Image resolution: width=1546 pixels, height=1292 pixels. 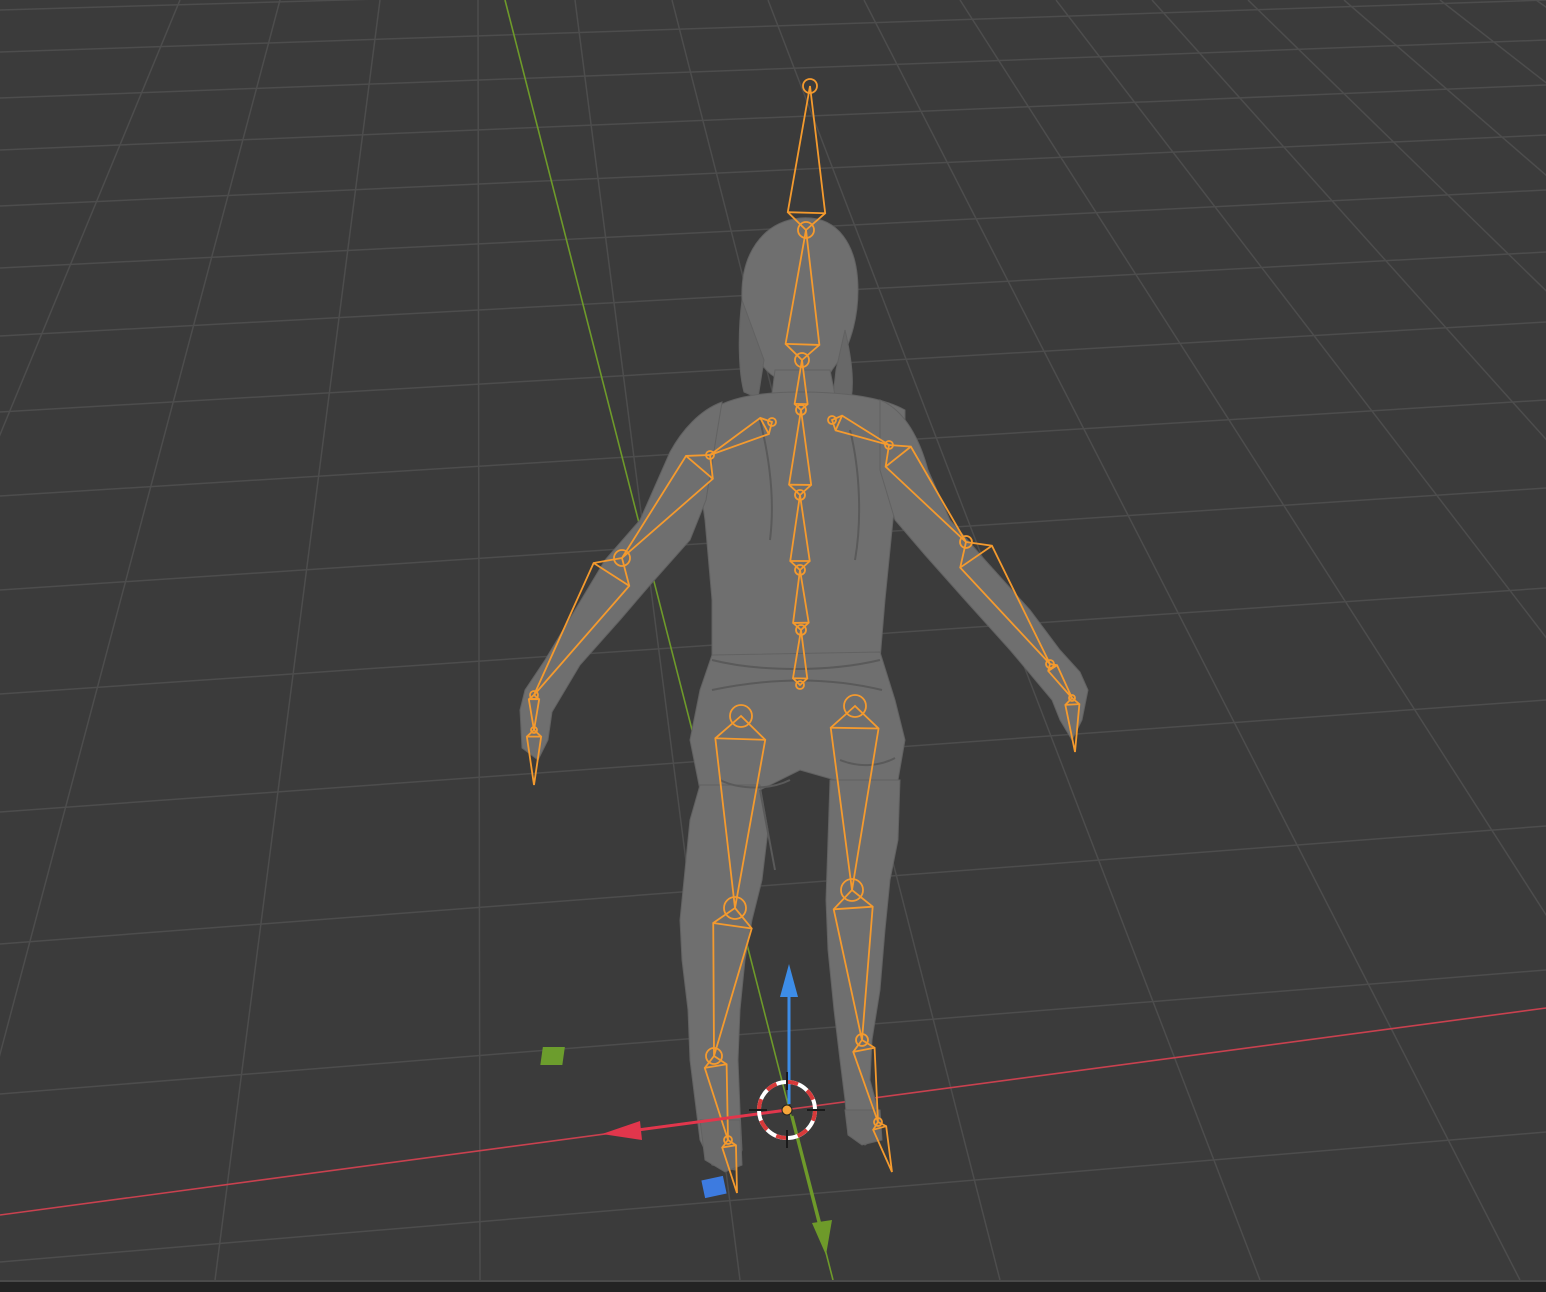 I want to click on 3d-cursor-icon, so click(x=787, y=1110).